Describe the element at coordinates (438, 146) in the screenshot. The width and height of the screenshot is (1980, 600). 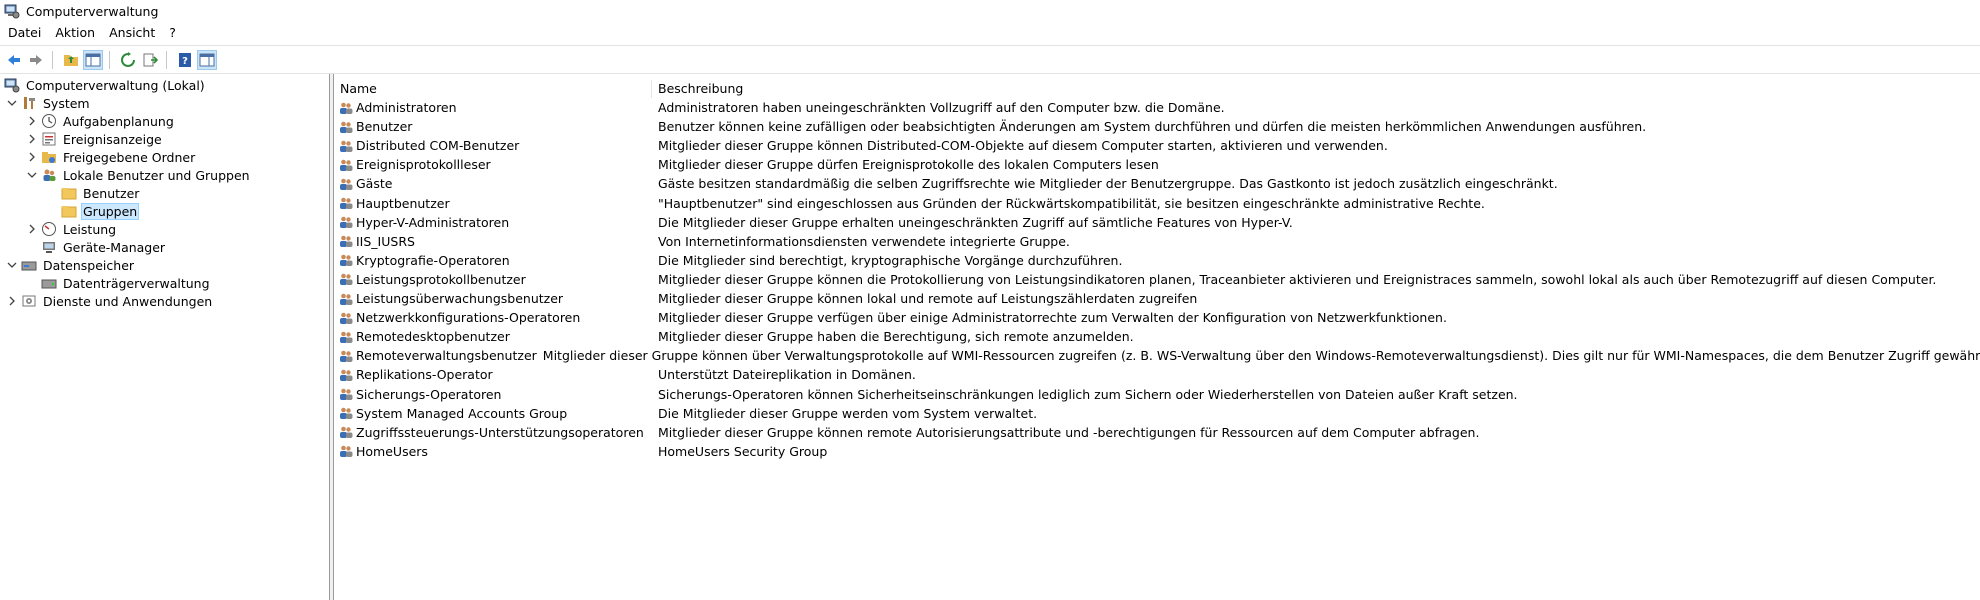
I see `group-name: Distributed COM-Benutzer` at that location.